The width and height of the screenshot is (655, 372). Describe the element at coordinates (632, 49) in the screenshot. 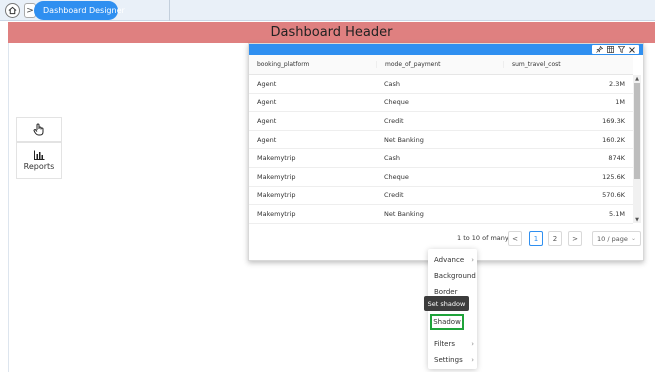

I see `close-icon` at that location.